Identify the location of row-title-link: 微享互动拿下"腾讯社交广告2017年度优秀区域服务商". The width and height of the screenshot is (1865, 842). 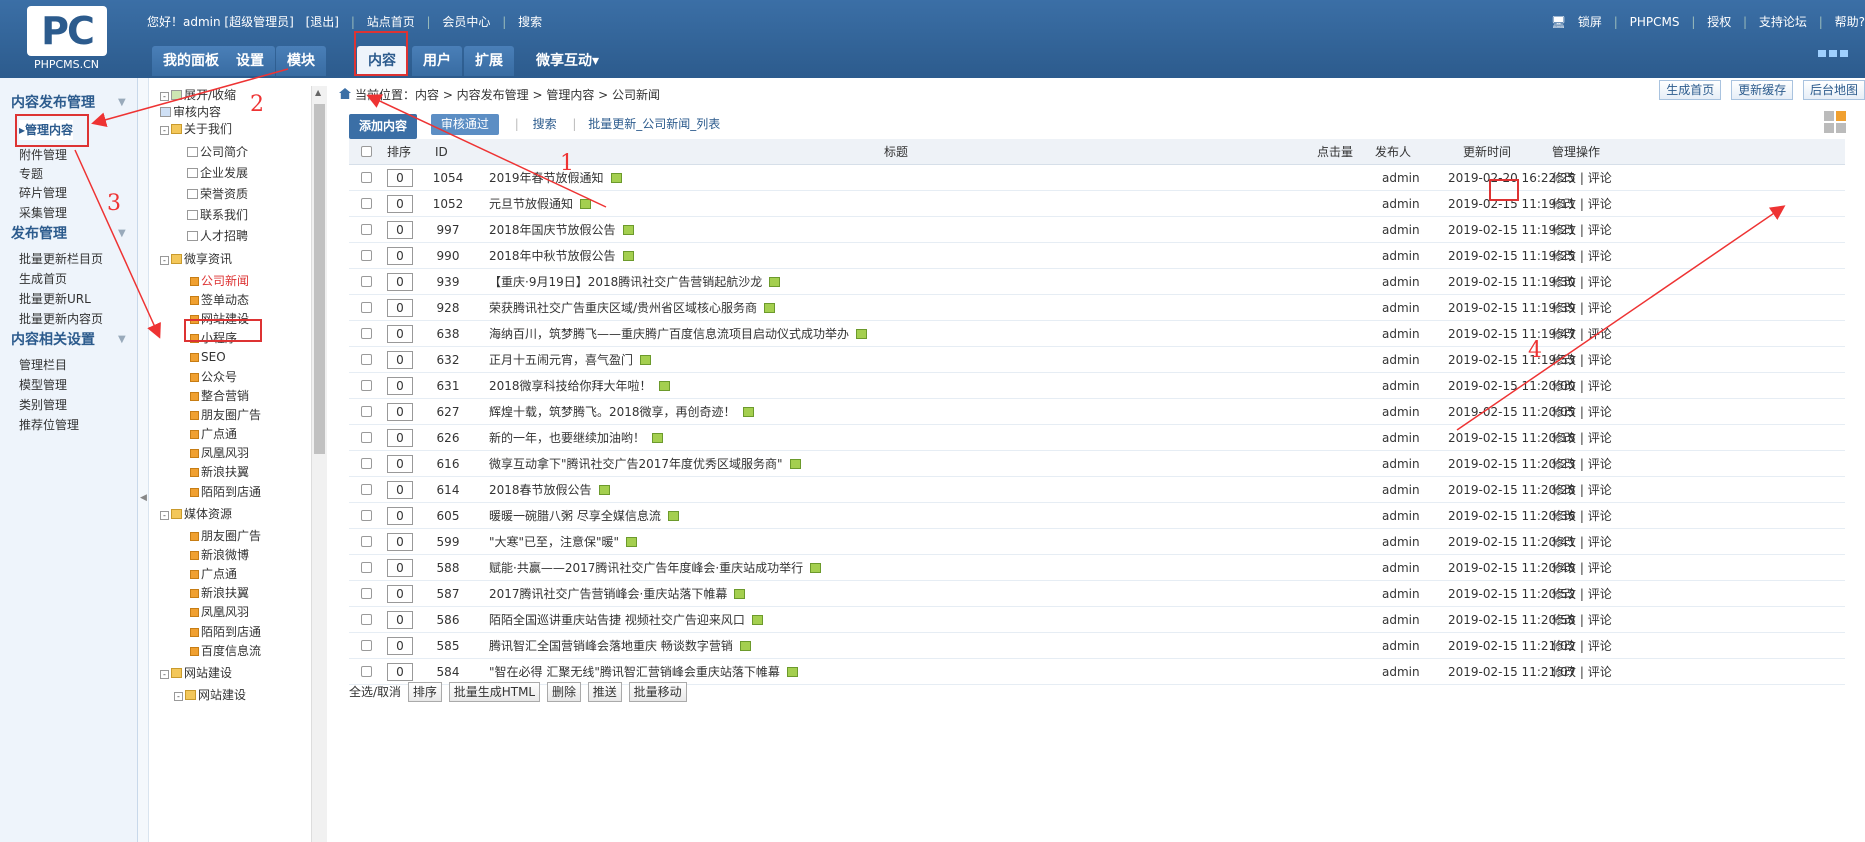
(636, 464).